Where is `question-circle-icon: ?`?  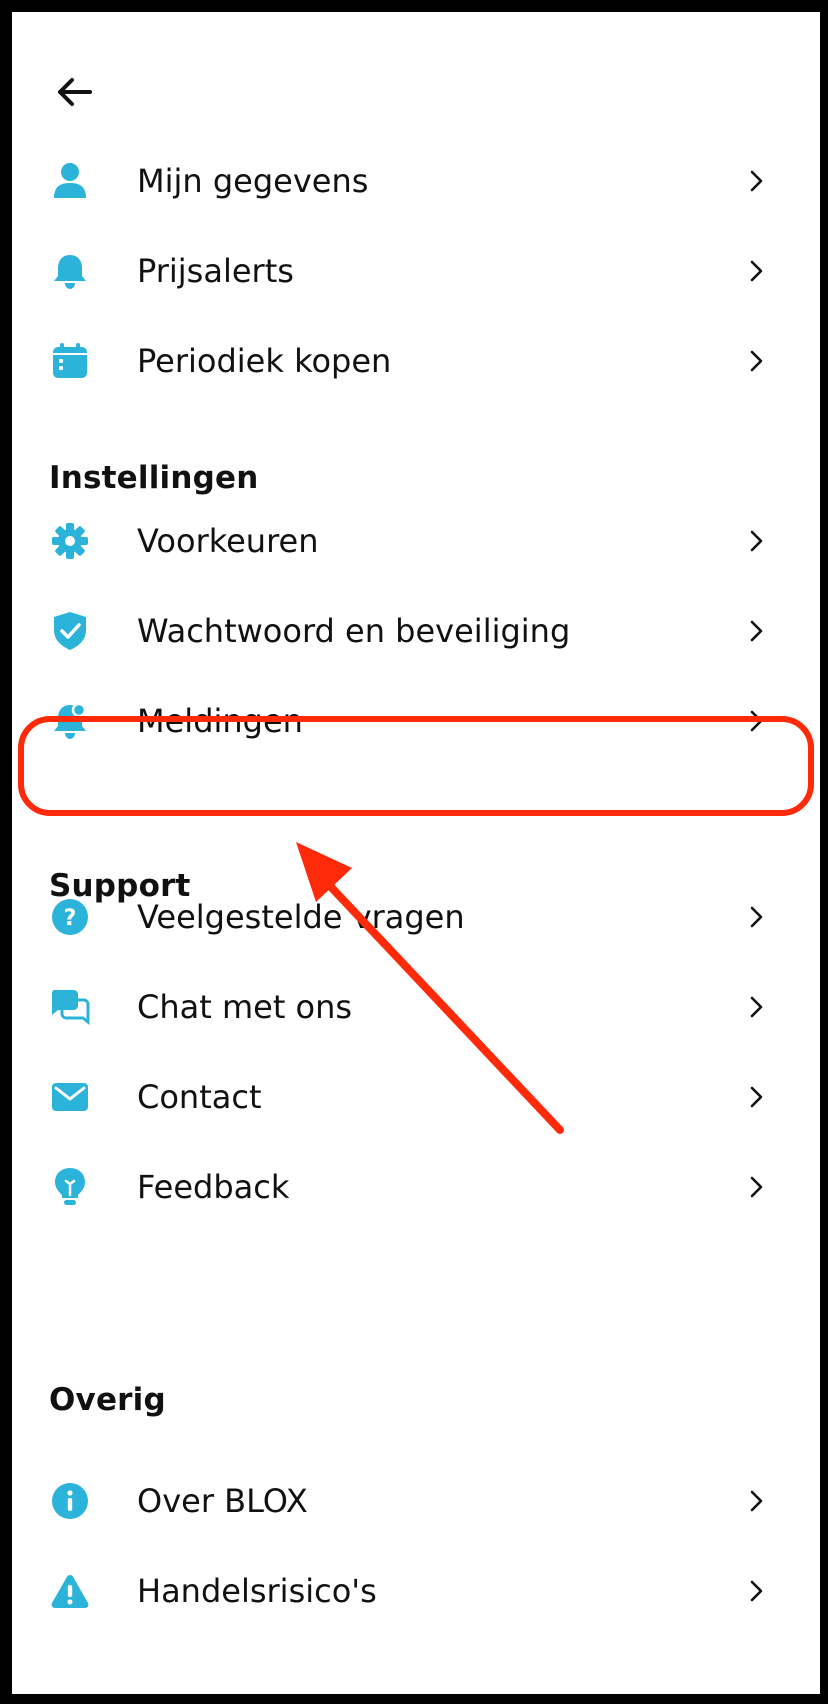 question-circle-icon: ? is located at coordinates (70, 917).